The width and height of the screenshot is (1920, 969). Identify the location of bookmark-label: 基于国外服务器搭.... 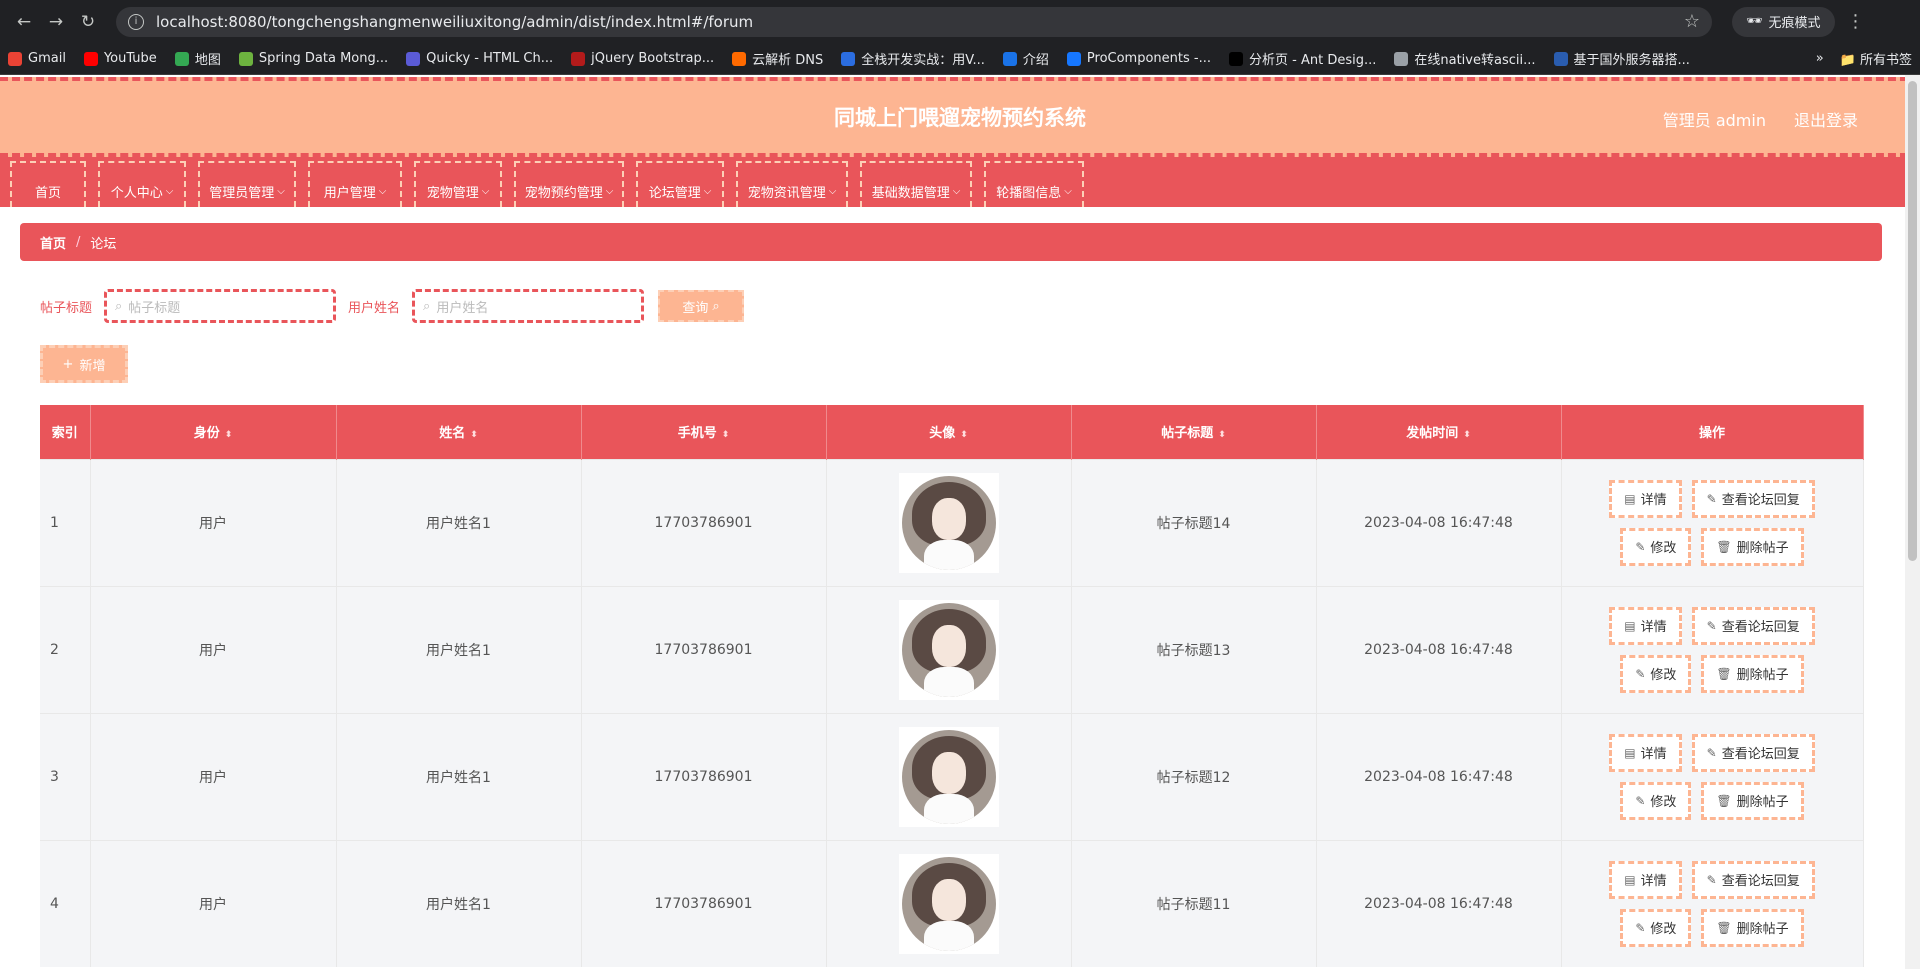
(1631, 60).